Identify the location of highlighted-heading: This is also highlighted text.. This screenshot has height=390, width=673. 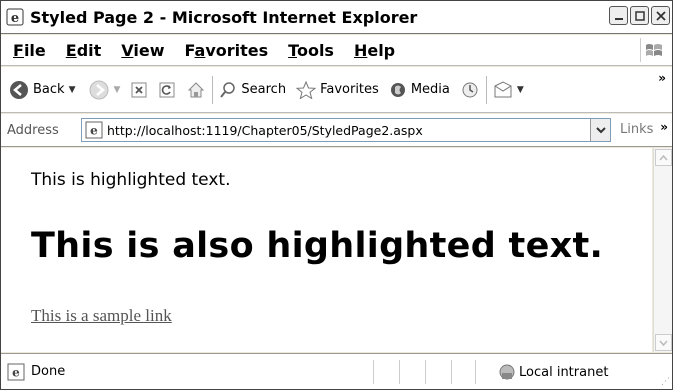
(317, 246).